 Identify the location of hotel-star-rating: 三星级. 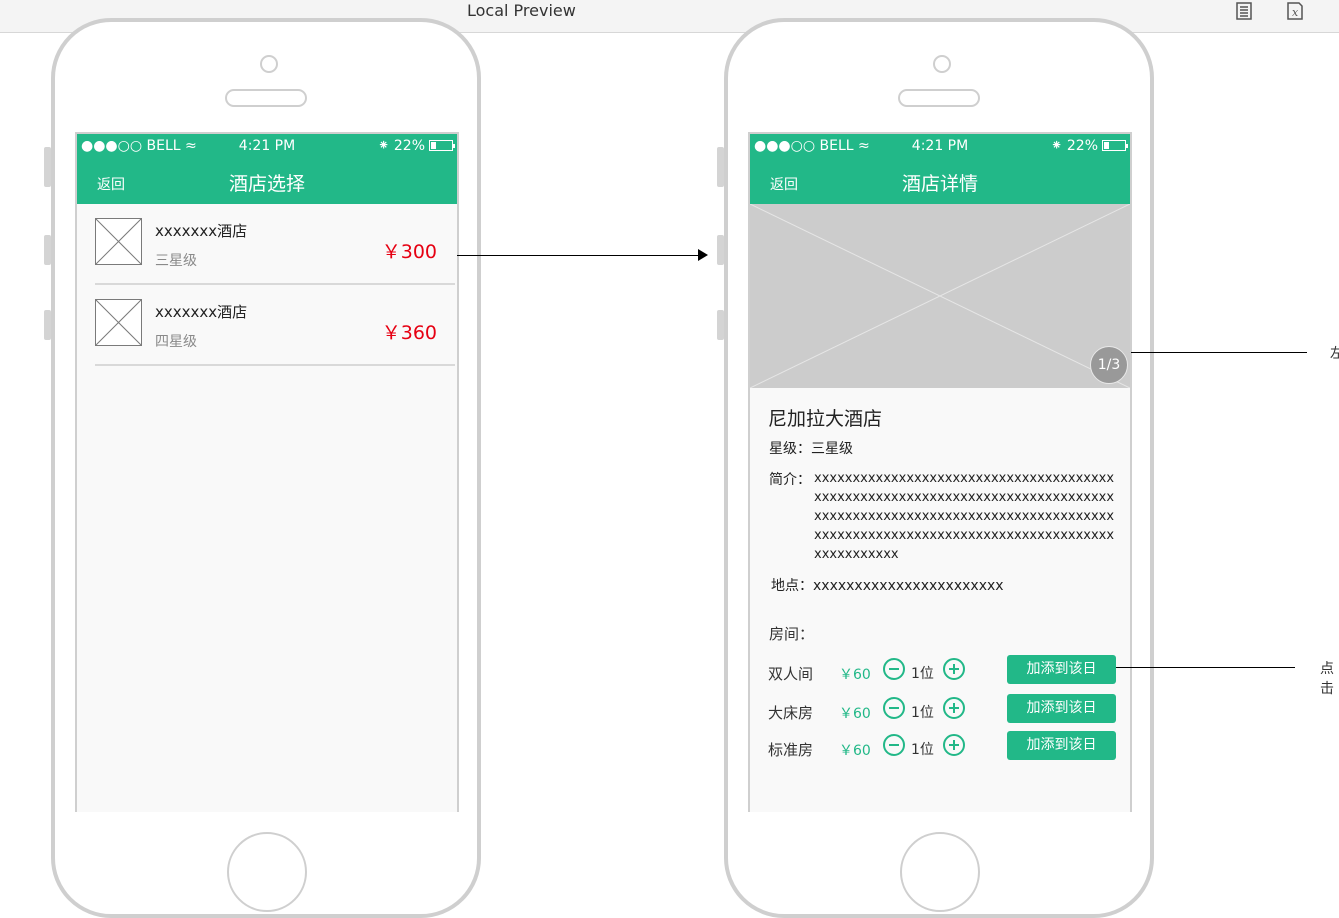
(176, 261).